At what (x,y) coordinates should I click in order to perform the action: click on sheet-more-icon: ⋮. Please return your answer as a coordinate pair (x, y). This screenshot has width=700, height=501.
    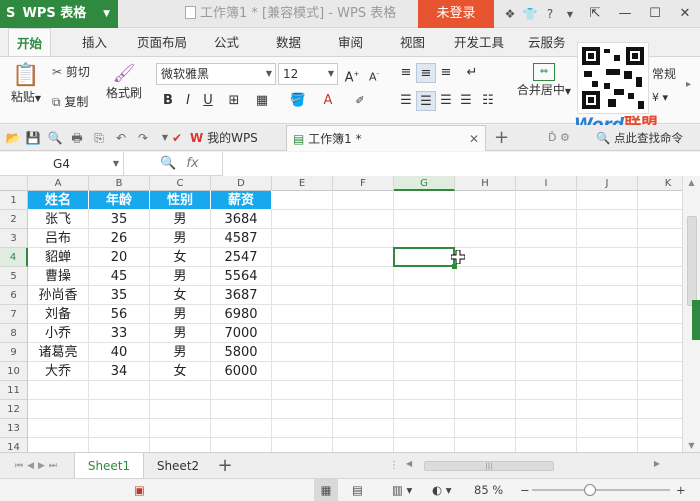
    Looking at the image, I should click on (394, 466).